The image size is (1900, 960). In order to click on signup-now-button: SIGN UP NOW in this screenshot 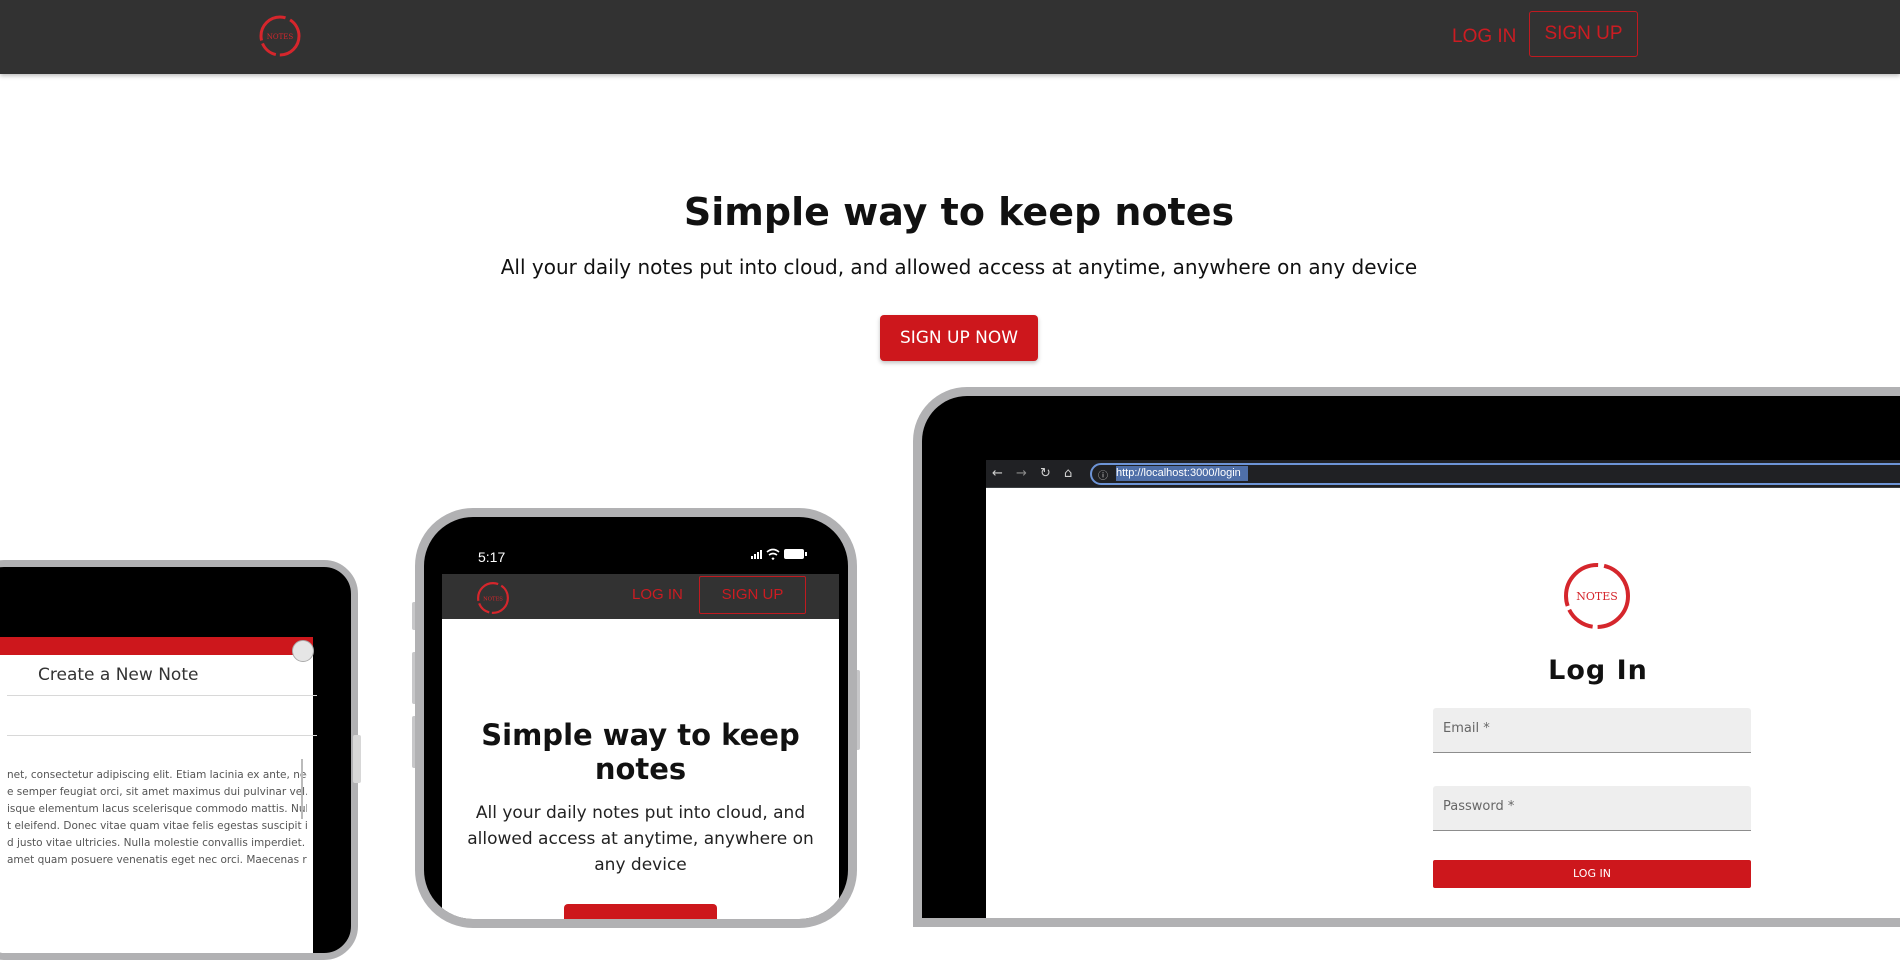, I will do `click(959, 338)`.